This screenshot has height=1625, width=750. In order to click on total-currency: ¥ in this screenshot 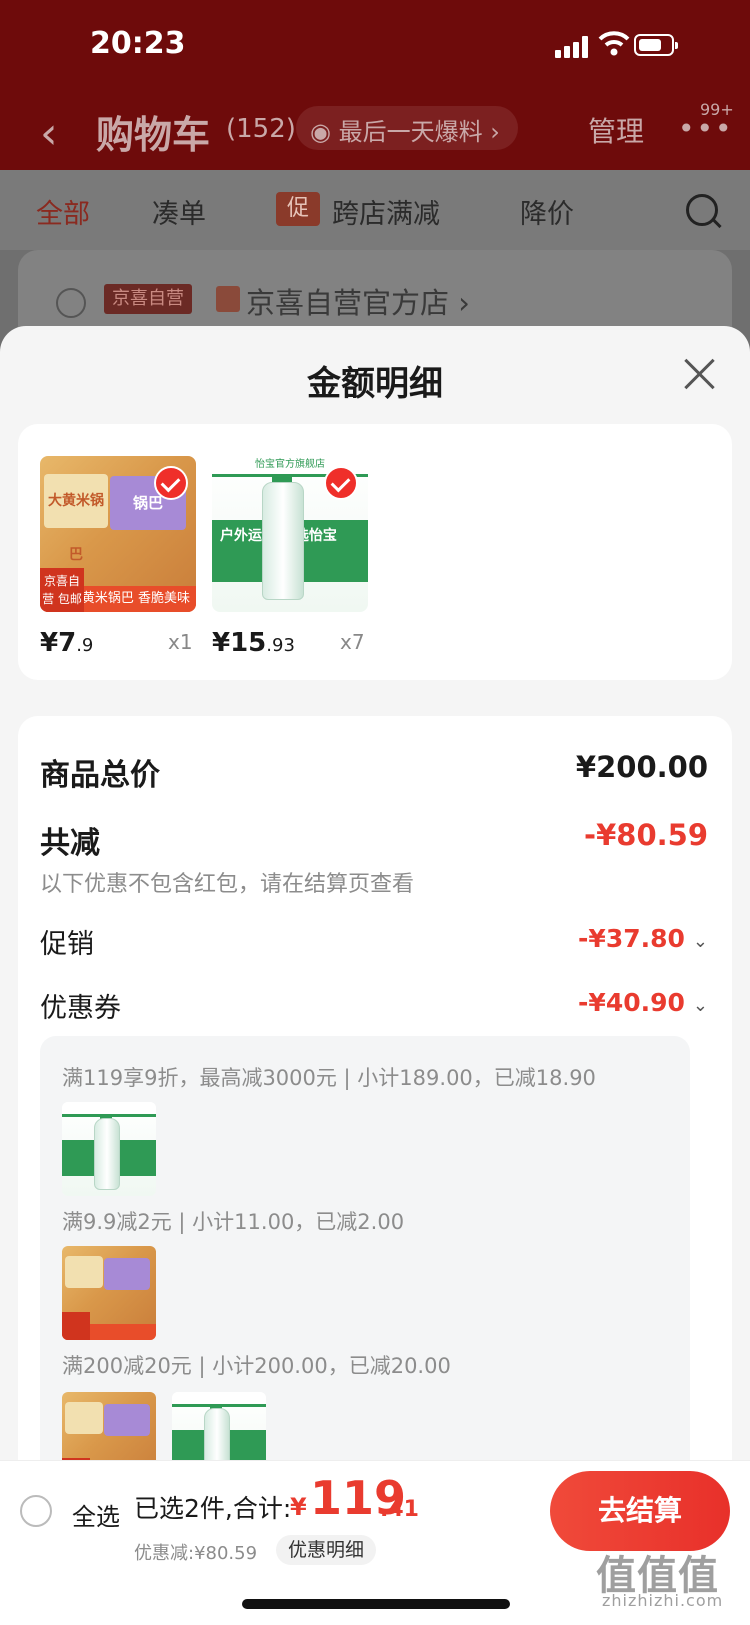, I will do `click(298, 1507)`.